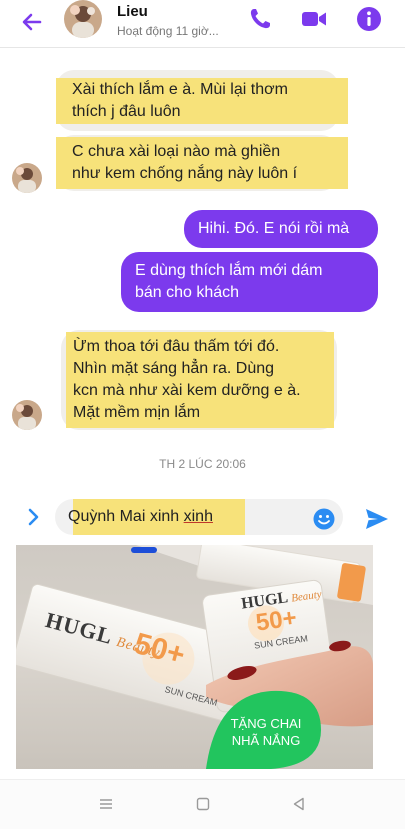 The width and height of the screenshot is (405, 829). Describe the element at coordinates (34, 517) in the screenshot. I see `chevron-right-icon` at that location.